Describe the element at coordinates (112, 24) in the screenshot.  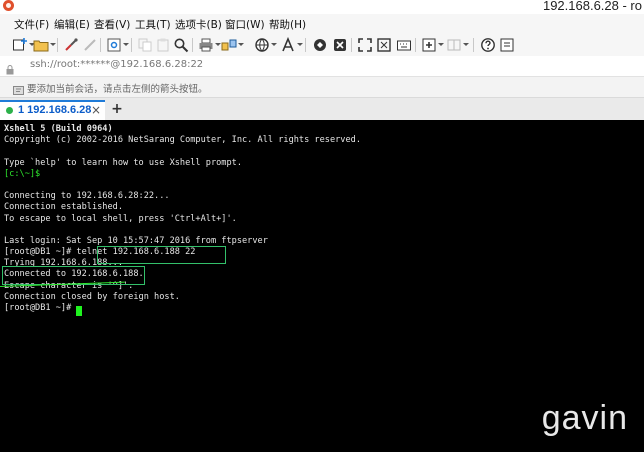
I see `menu-view: 查看(V)` at that location.